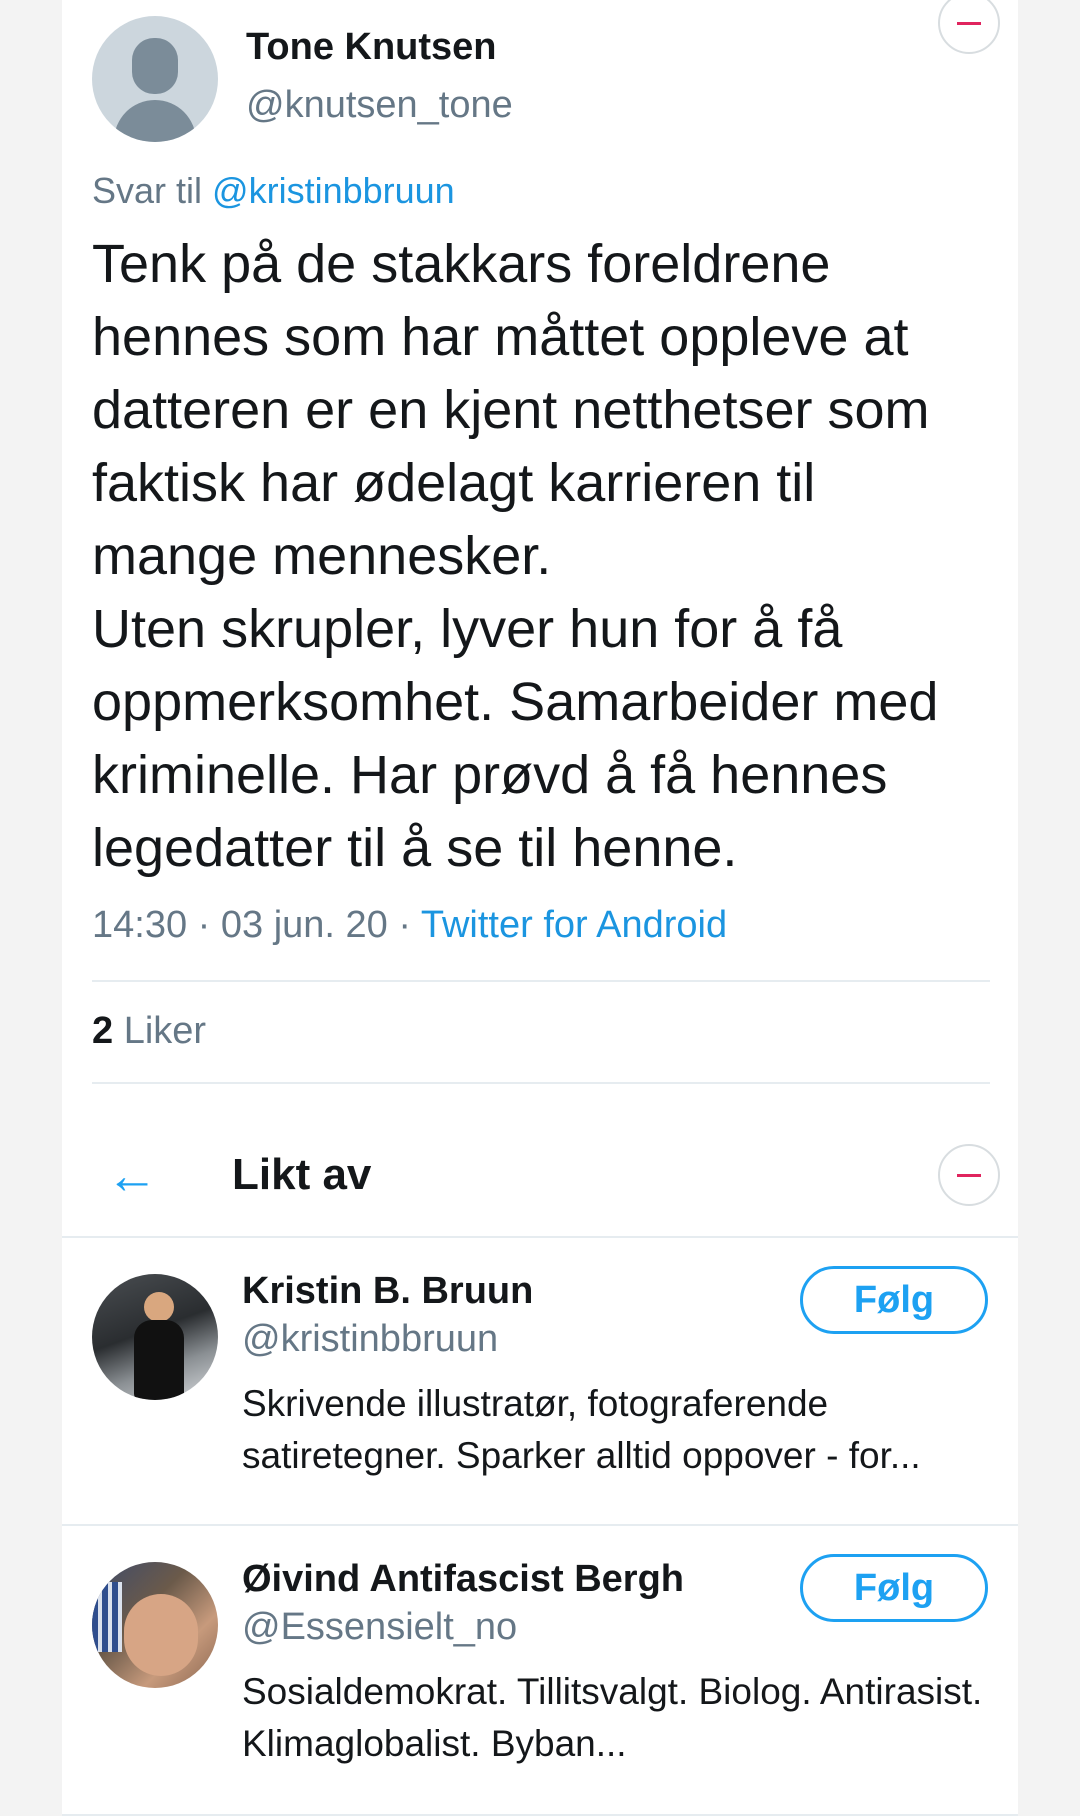 Image resolution: width=1080 pixels, height=1816 pixels. What do you see at coordinates (160, 1031) in the screenshot?
I see `likes-label: Liker` at bounding box center [160, 1031].